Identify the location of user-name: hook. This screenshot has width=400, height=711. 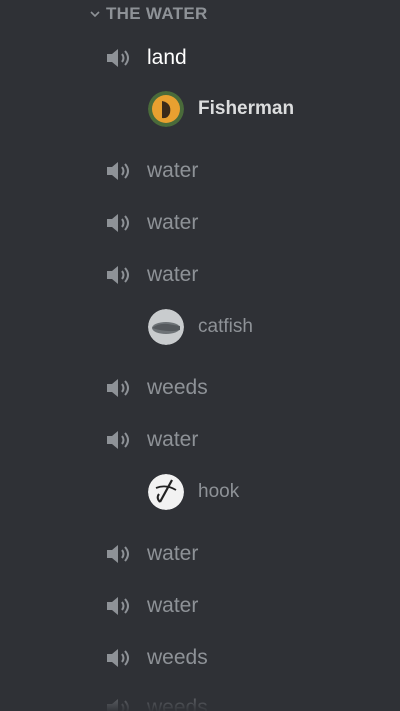
(219, 491).